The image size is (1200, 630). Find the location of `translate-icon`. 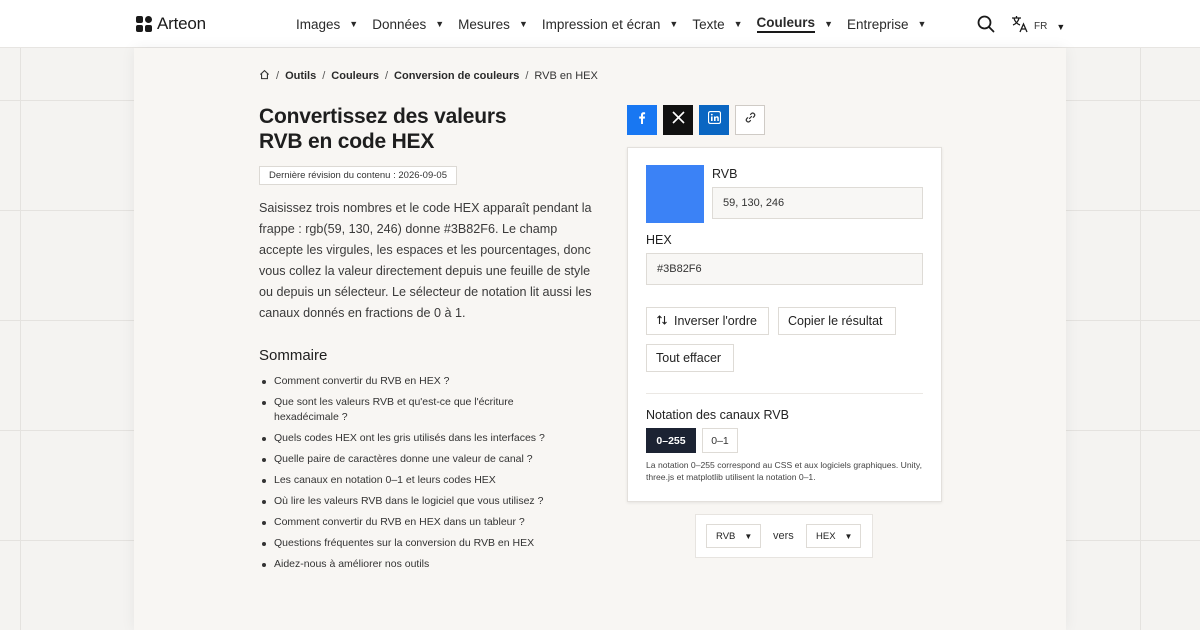

translate-icon is located at coordinates (1020, 26).